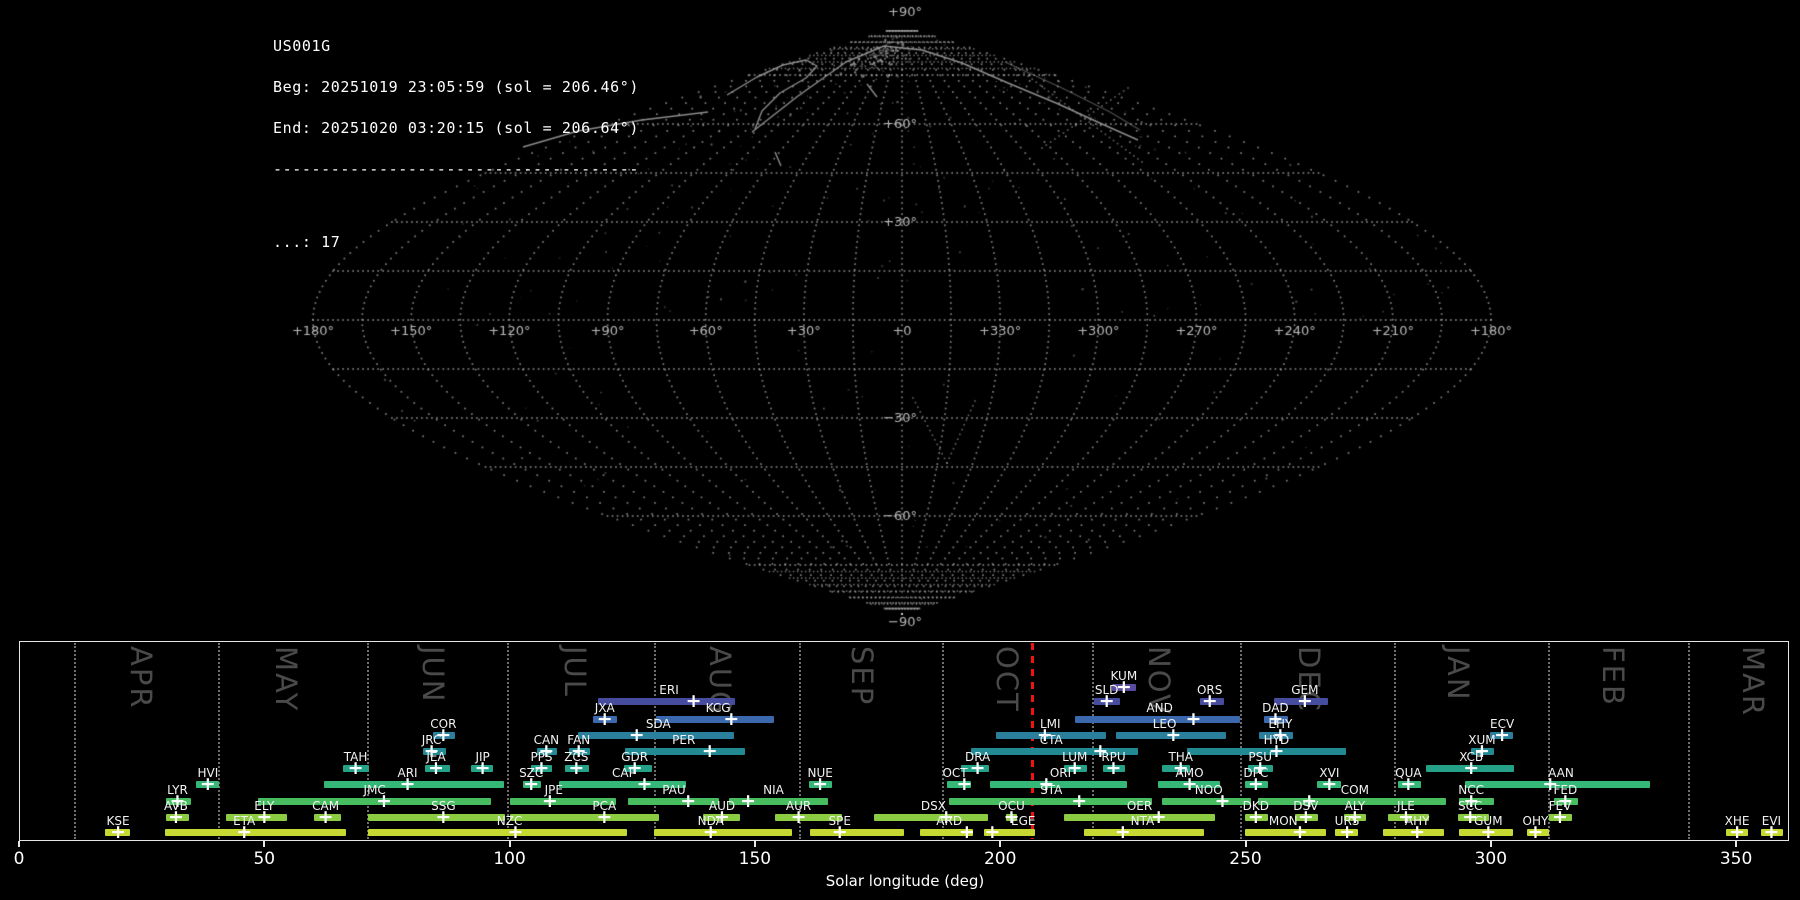 The height and width of the screenshot is (900, 1800). I want to click on shower-label-NOO: NOO, so click(1208, 790).